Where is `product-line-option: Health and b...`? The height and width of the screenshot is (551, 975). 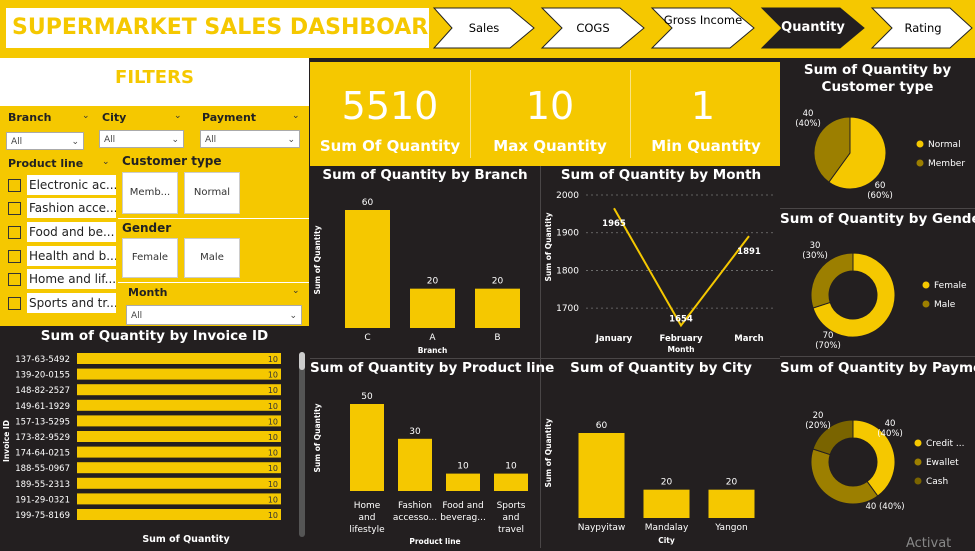 product-line-option: Health and b... is located at coordinates (62, 256).